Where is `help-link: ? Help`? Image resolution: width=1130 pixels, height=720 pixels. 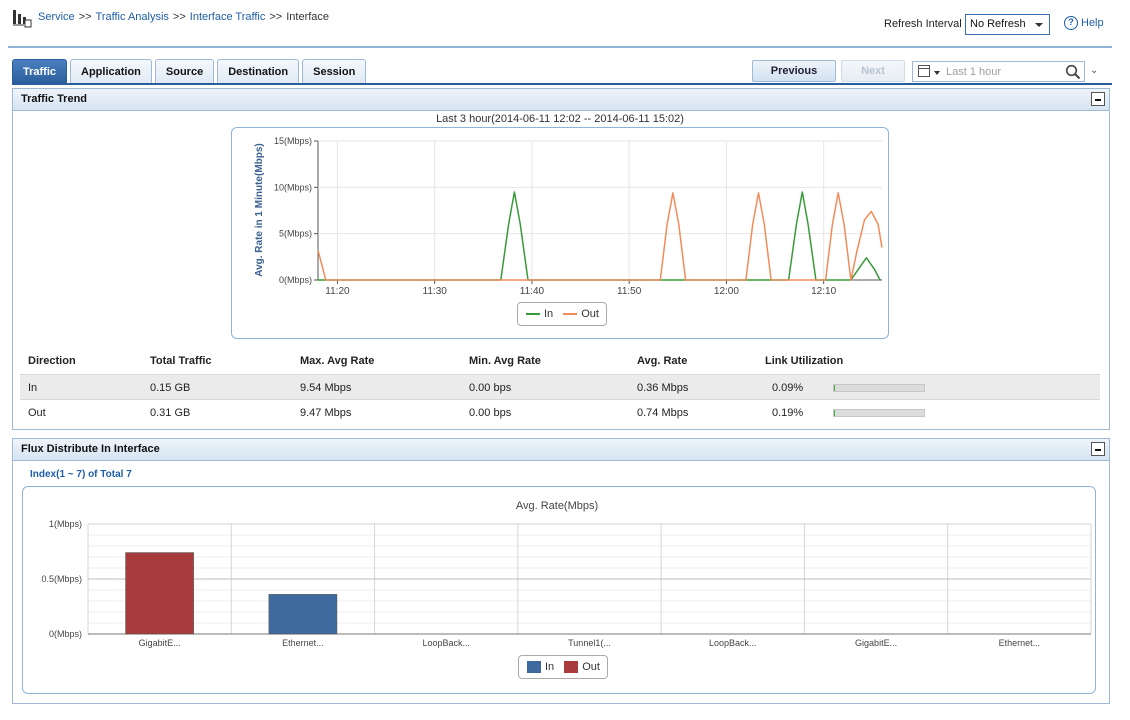
help-link: ? Help is located at coordinates (1084, 23).